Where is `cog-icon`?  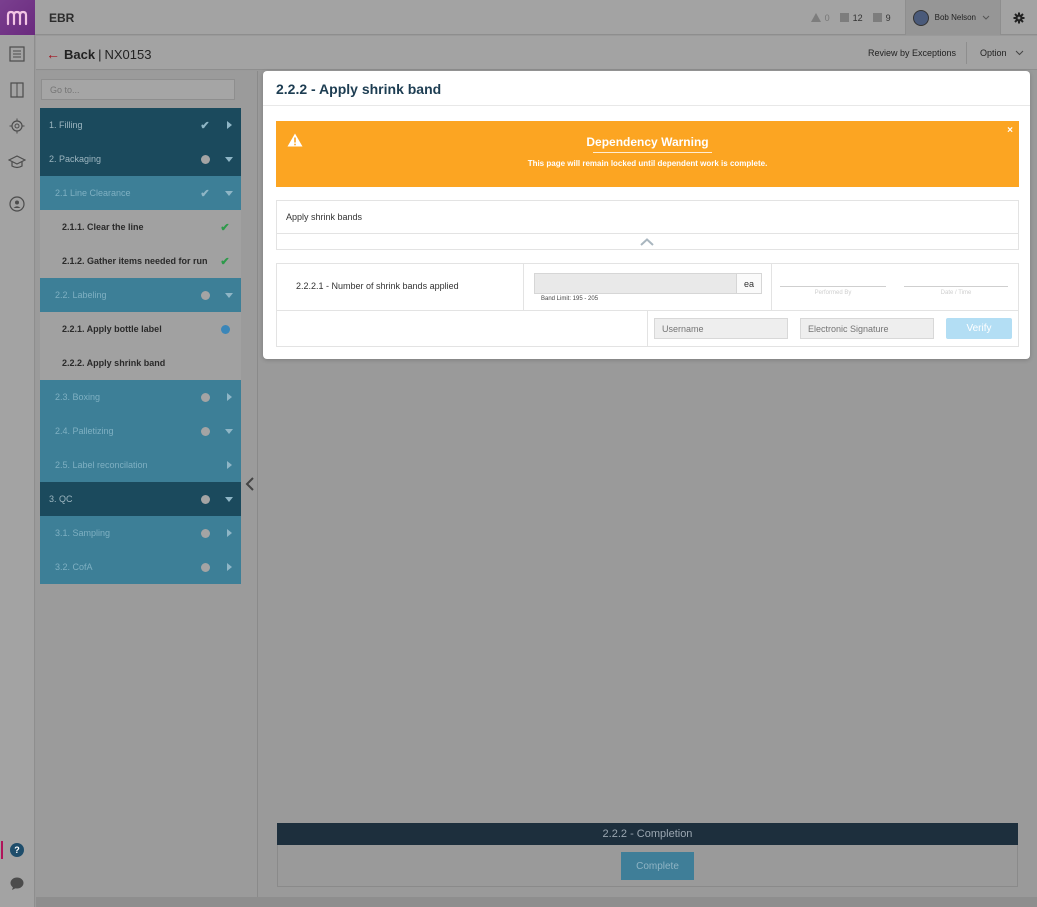 cog-icon is located at coordinates (17, 126).